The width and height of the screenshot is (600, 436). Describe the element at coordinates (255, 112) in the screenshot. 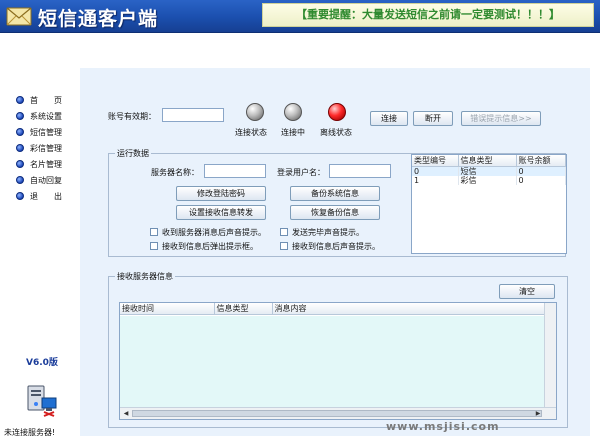

I see `connect-status-light` at that location.